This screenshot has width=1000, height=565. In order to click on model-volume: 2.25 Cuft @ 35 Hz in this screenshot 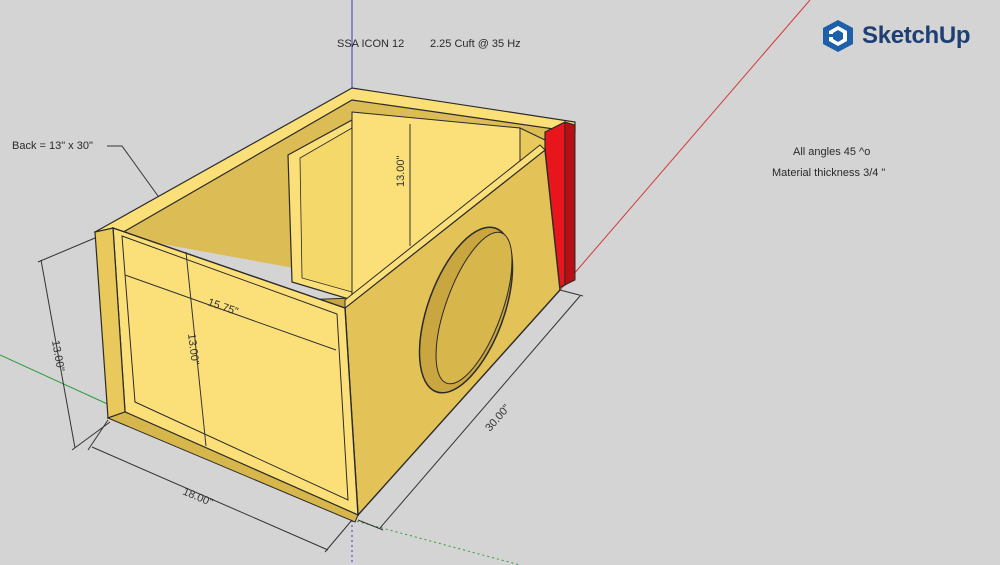, I will do `click(475, 44)`.